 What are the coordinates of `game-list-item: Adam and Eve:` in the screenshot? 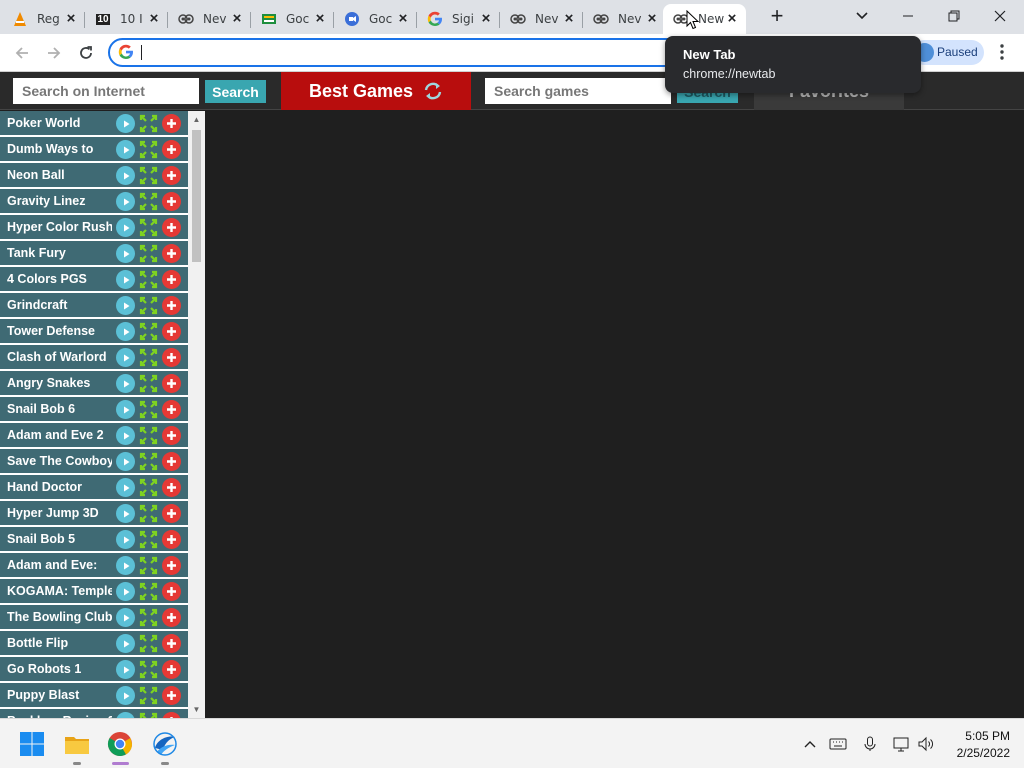 It's located at (94, 565).